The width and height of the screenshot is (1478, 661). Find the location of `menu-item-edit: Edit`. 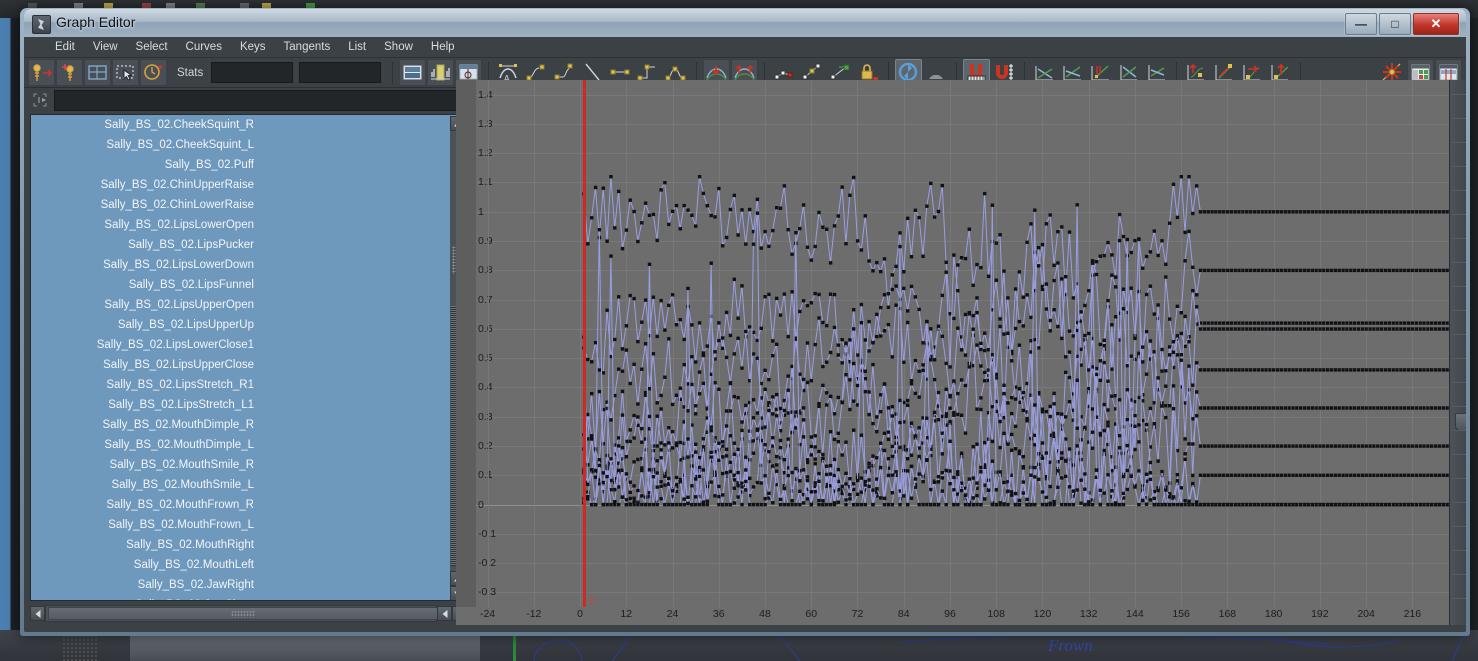

menu-item-edit: Edit is located at coordinates (65, 47).